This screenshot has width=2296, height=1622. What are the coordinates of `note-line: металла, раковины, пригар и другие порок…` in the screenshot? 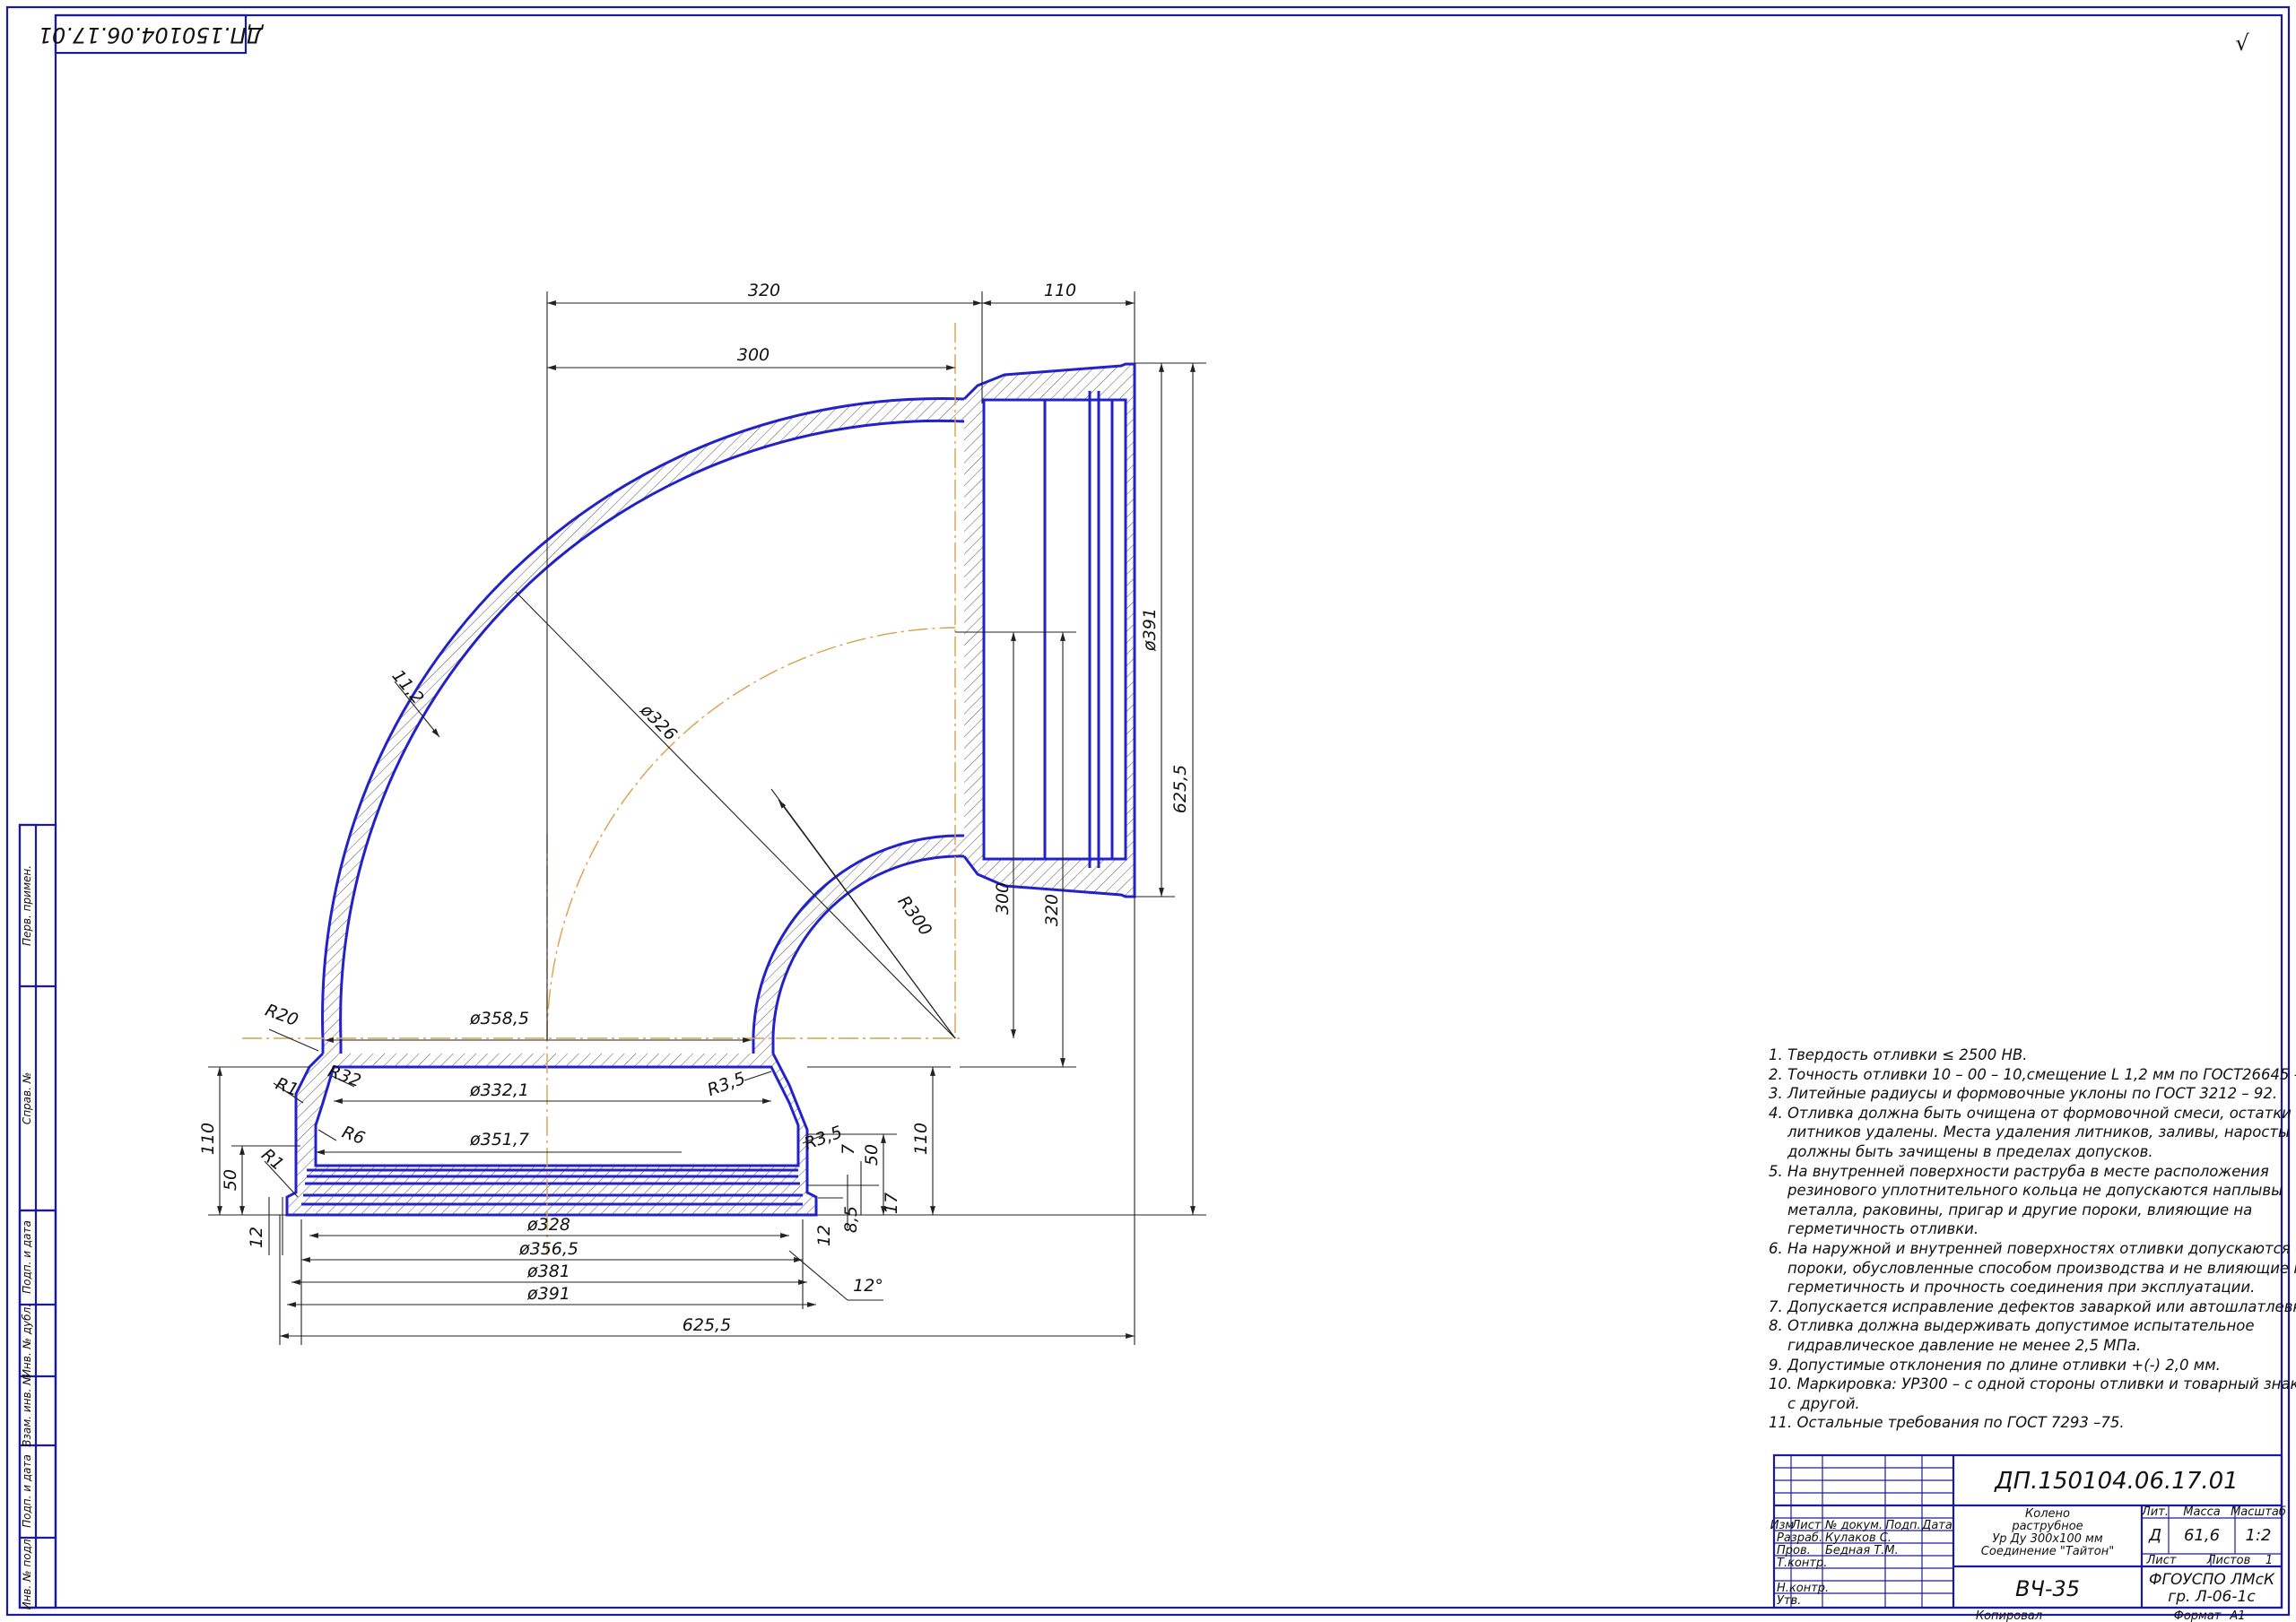 It's located at (2011, 1210).